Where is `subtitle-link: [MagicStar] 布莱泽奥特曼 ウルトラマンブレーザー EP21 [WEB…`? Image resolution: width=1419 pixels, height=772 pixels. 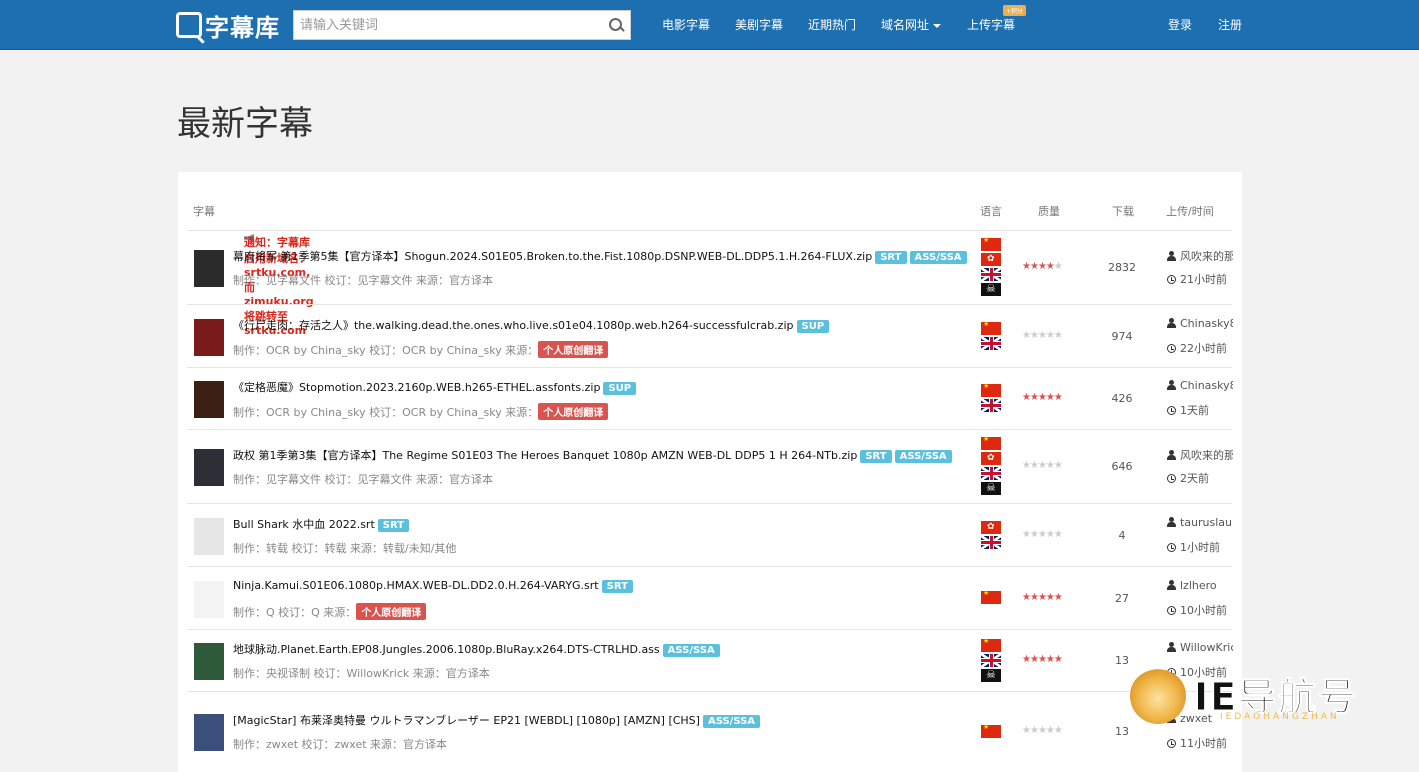
subtitle-link: [MagicStar] 布莱泽奥特曼 ウルトラマンブレーザー EP21 [WEB… is located at coordinates (466, 720).